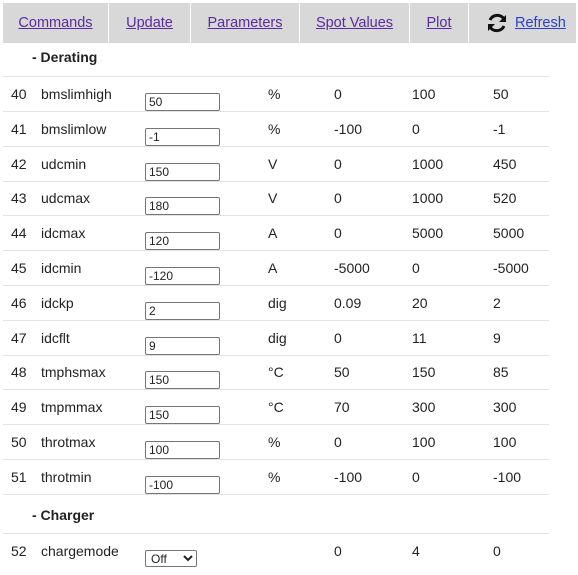  Describe the element at coordinates (76, 94) in the screenshot. I see `param-name: bmslimhigh` at that location.